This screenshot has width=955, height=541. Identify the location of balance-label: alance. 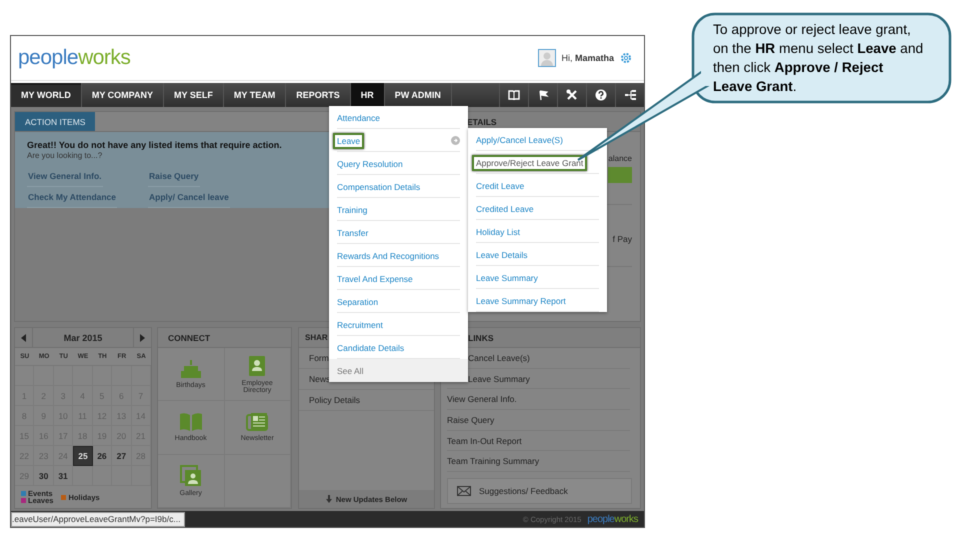
(620, 158).